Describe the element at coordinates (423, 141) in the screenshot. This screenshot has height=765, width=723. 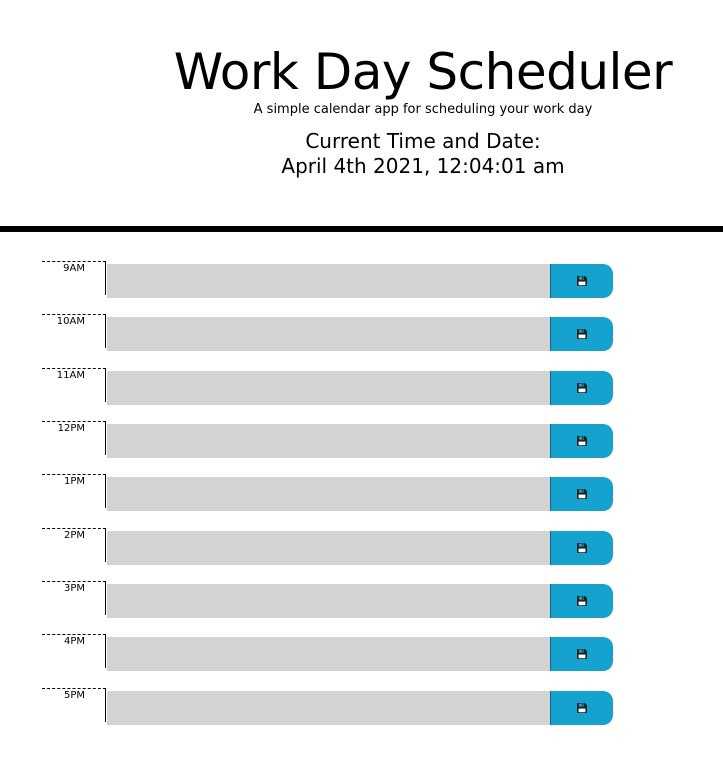
I see `current-time-label: Current Time and Date:` at that location.